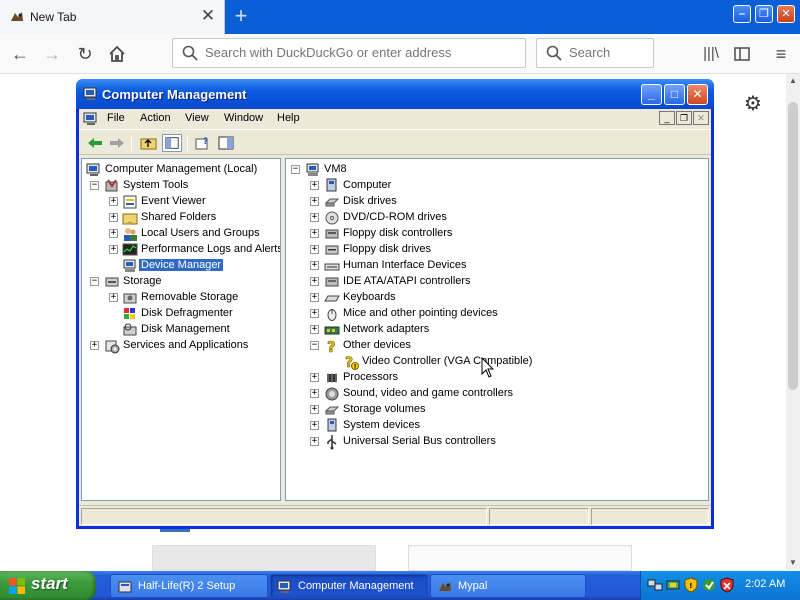  What do you see at coordinates (208, 16) in the screenshot?
I see `tab-close-icon: ✕` at bounding box center [208, 16].